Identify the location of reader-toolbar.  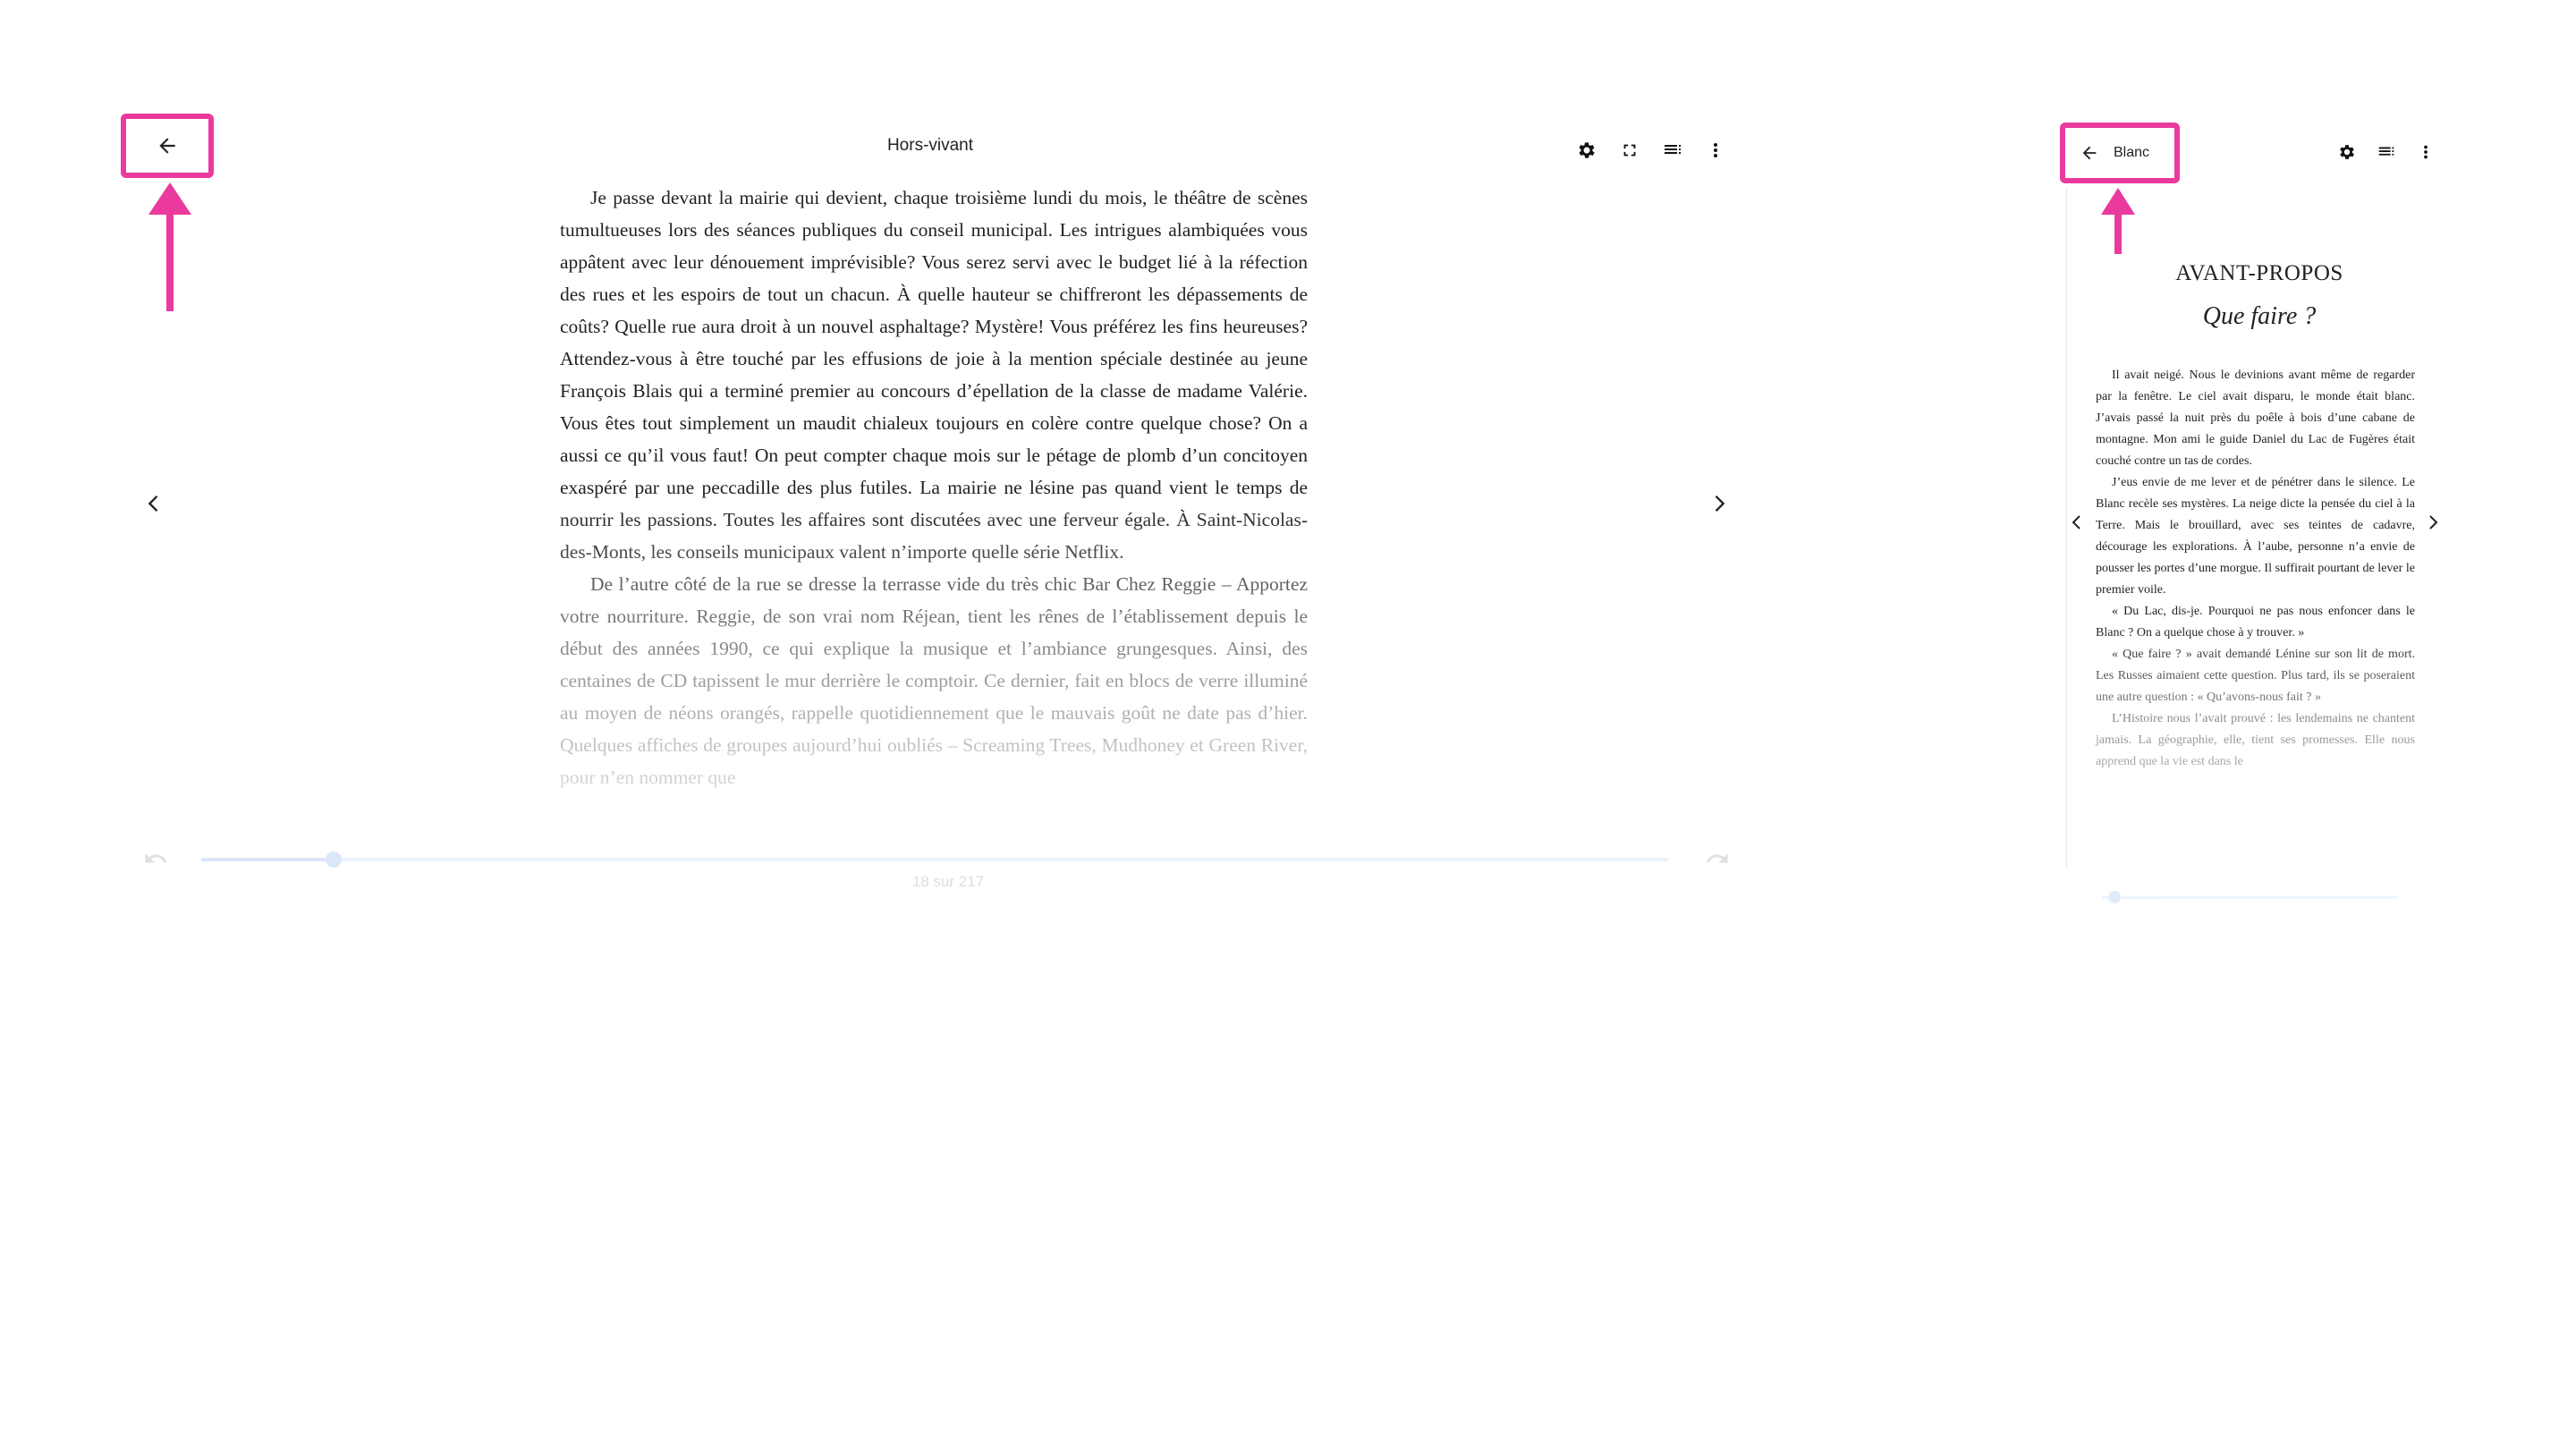
(1651, 150).